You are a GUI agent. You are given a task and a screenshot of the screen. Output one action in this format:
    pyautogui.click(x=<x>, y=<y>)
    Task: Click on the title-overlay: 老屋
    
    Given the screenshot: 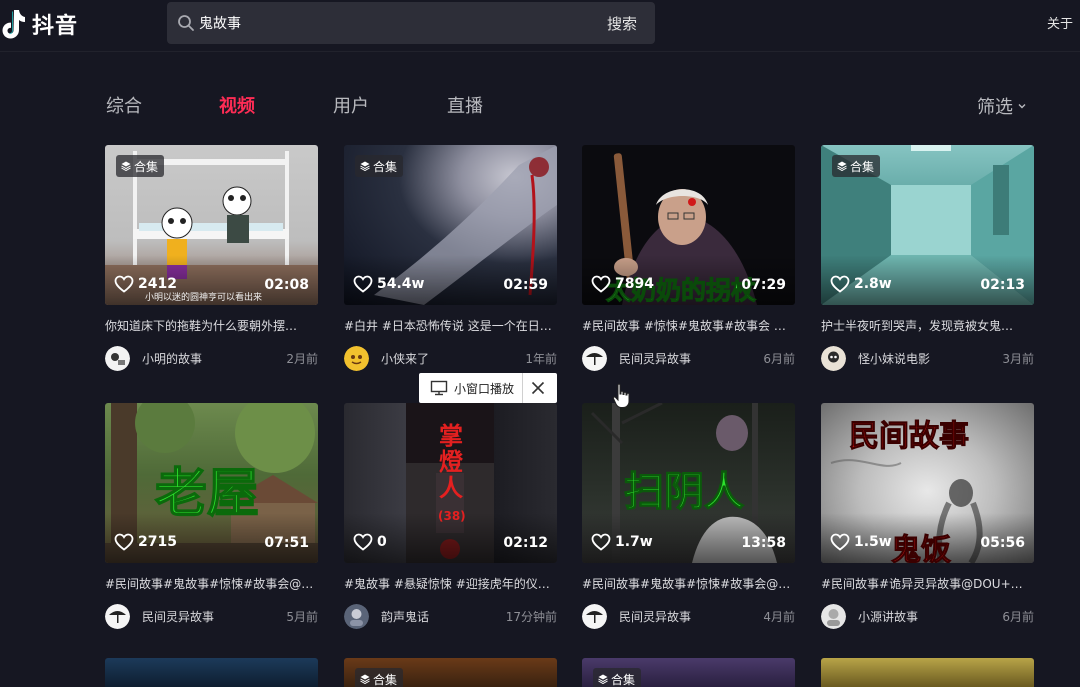 What is the action you would take?
    pyautogui.click(x=207, y=494)
    